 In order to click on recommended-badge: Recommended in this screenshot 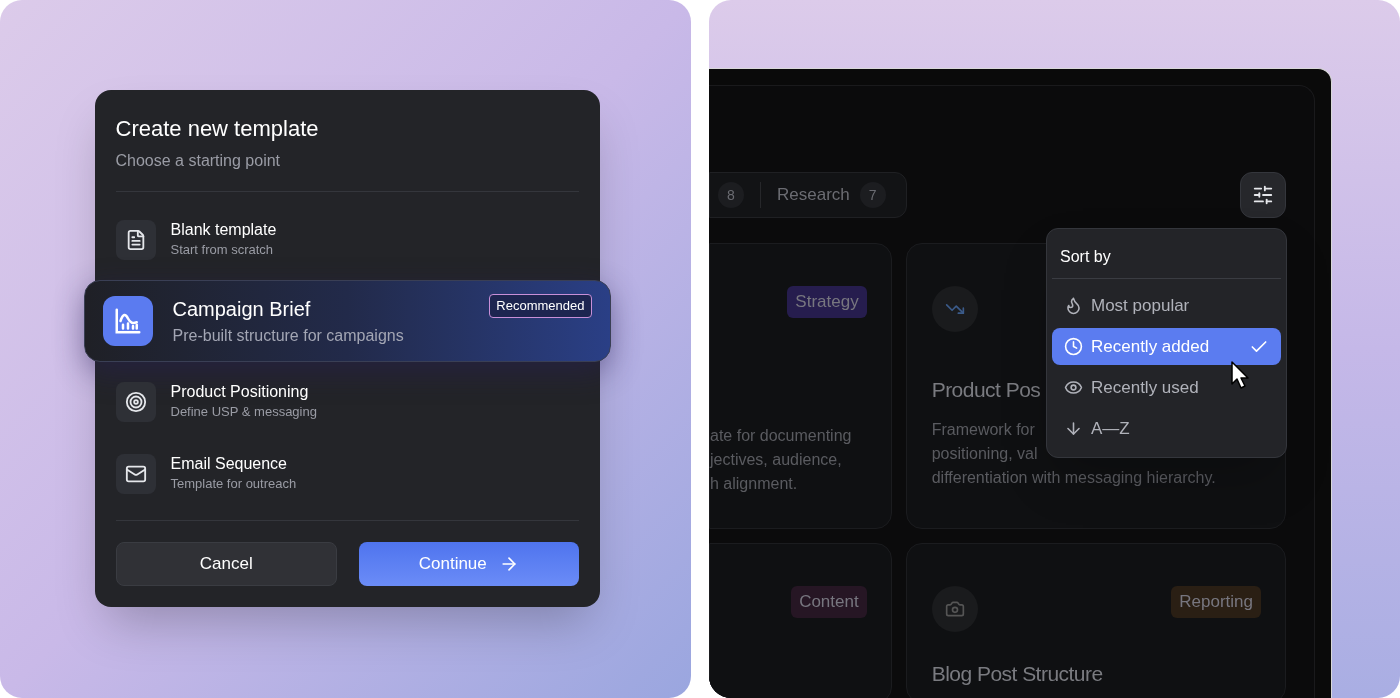, I will do `click(540, 306)`.